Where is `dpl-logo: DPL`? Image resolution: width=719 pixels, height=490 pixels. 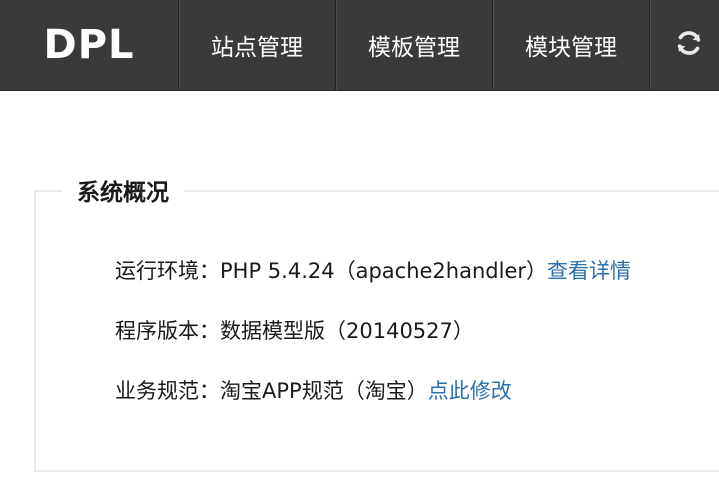
dpl-logo: DPL is located at coordinates (89, 45).